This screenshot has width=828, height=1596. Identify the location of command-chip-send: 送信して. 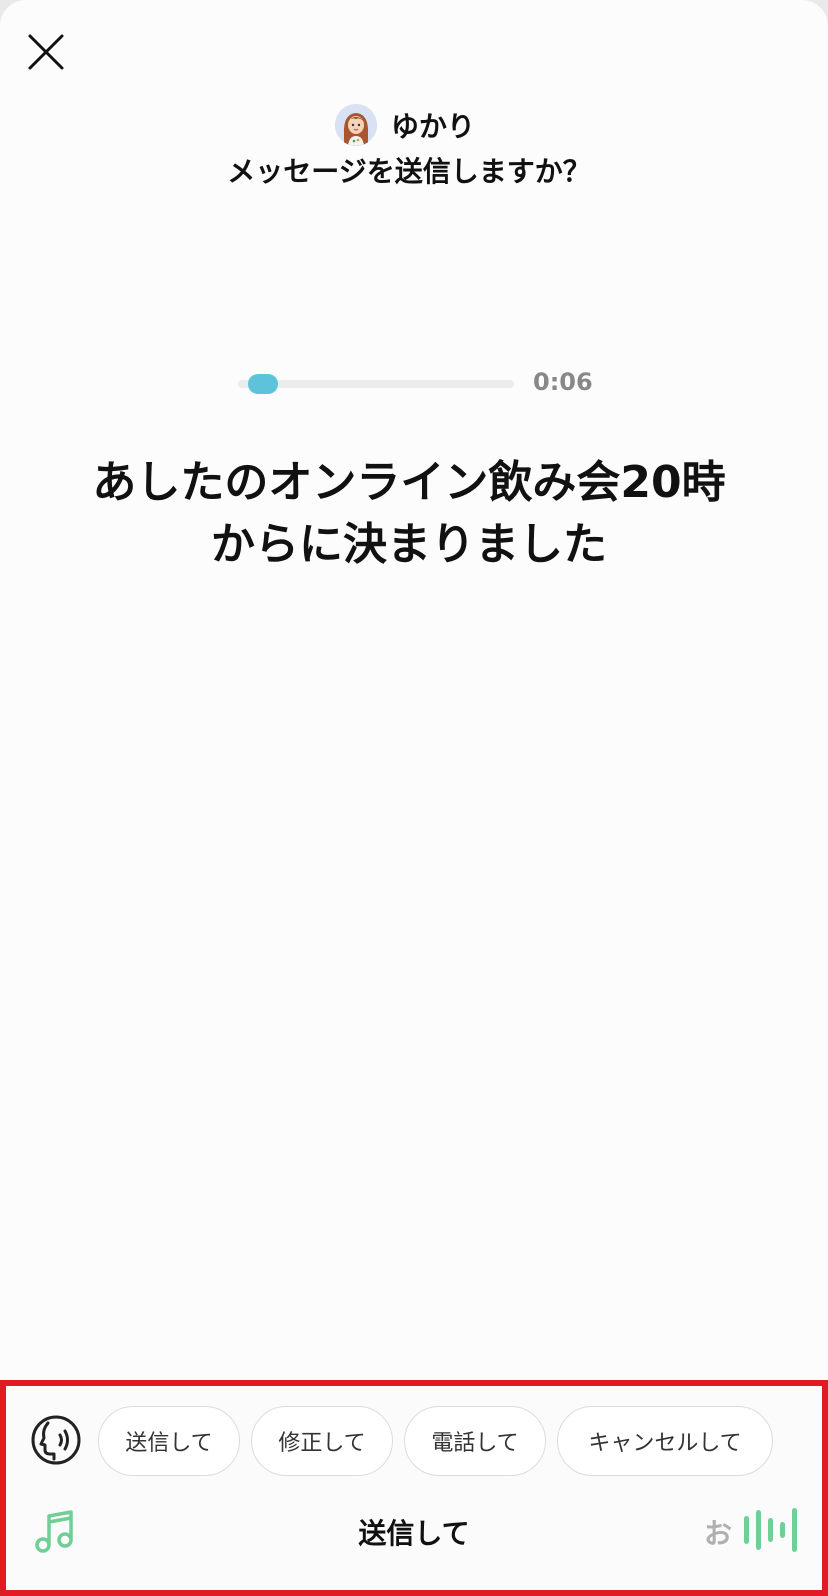
(169, 1441).